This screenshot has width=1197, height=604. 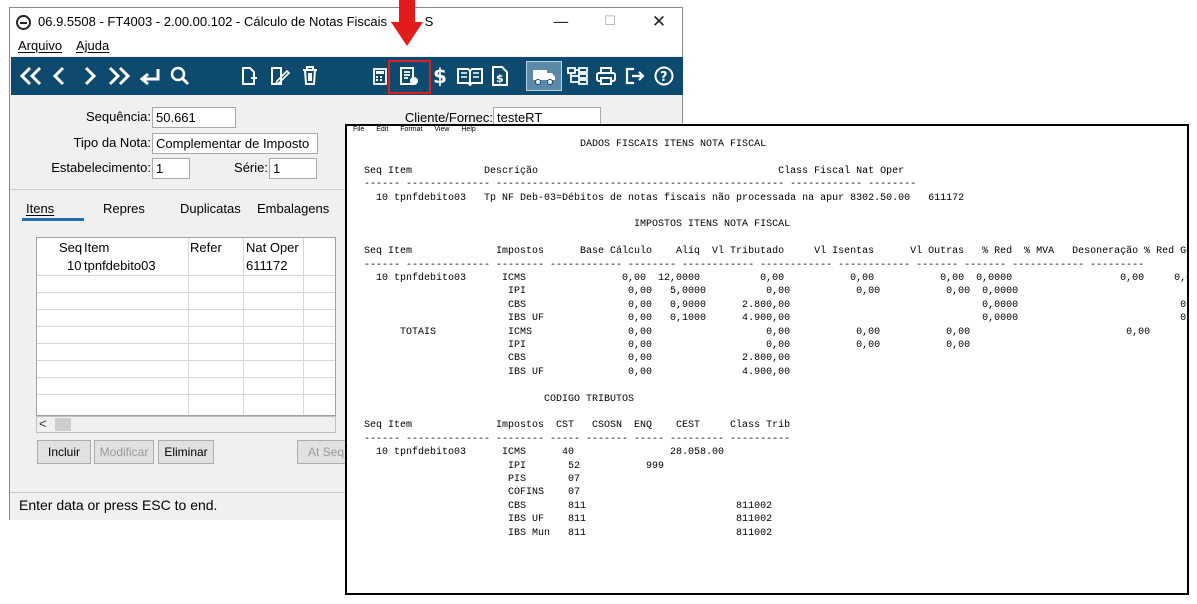 What do you see at coordinates (280, 76) in the screenshot?
I see `edit-doc-icon` at bounding box center [280, 76].